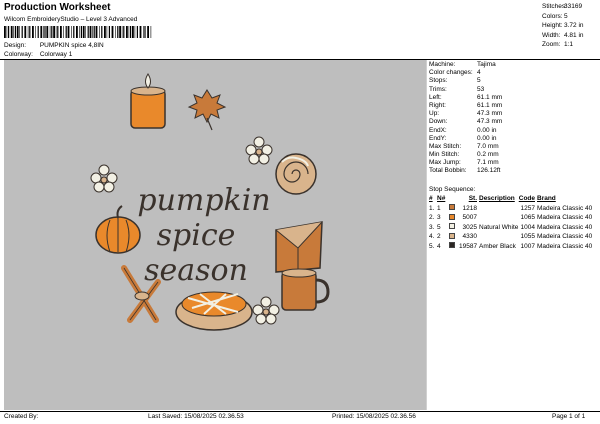 The height and width of the screenshot is (424, 600). What do you see at coordinates (203, 200) in the screenshot?
I see `design-text-line-1: pumpkin` at bounding box center [203, 200].